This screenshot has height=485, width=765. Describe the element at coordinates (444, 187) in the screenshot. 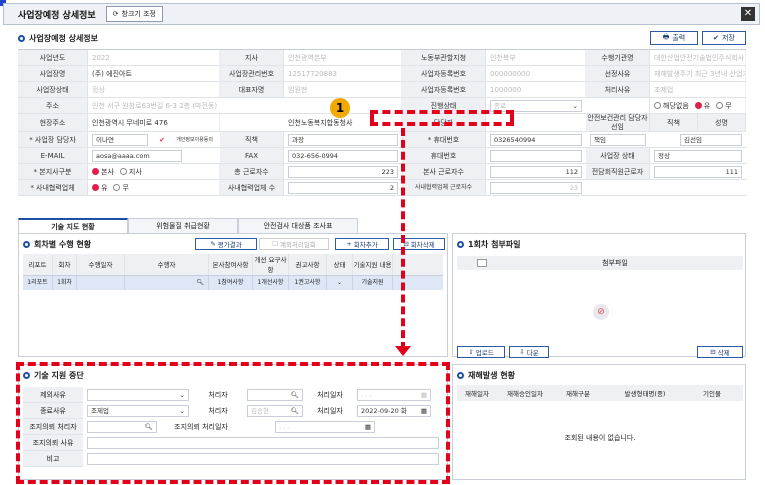

I see `label-subcontractor-workers: 사내협력업체 근로자수` at that location.